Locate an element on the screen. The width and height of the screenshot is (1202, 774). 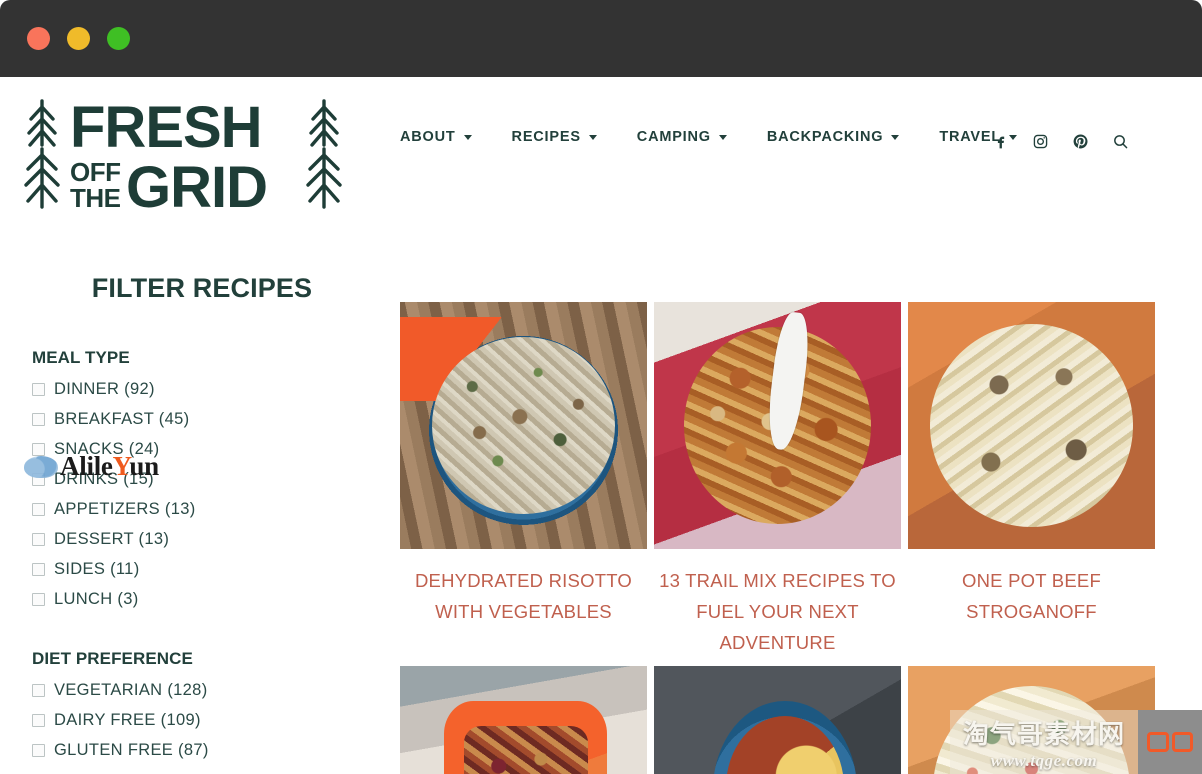
filter-group-heading: DIET PREFERENCE is located at coordinates (112, 658).